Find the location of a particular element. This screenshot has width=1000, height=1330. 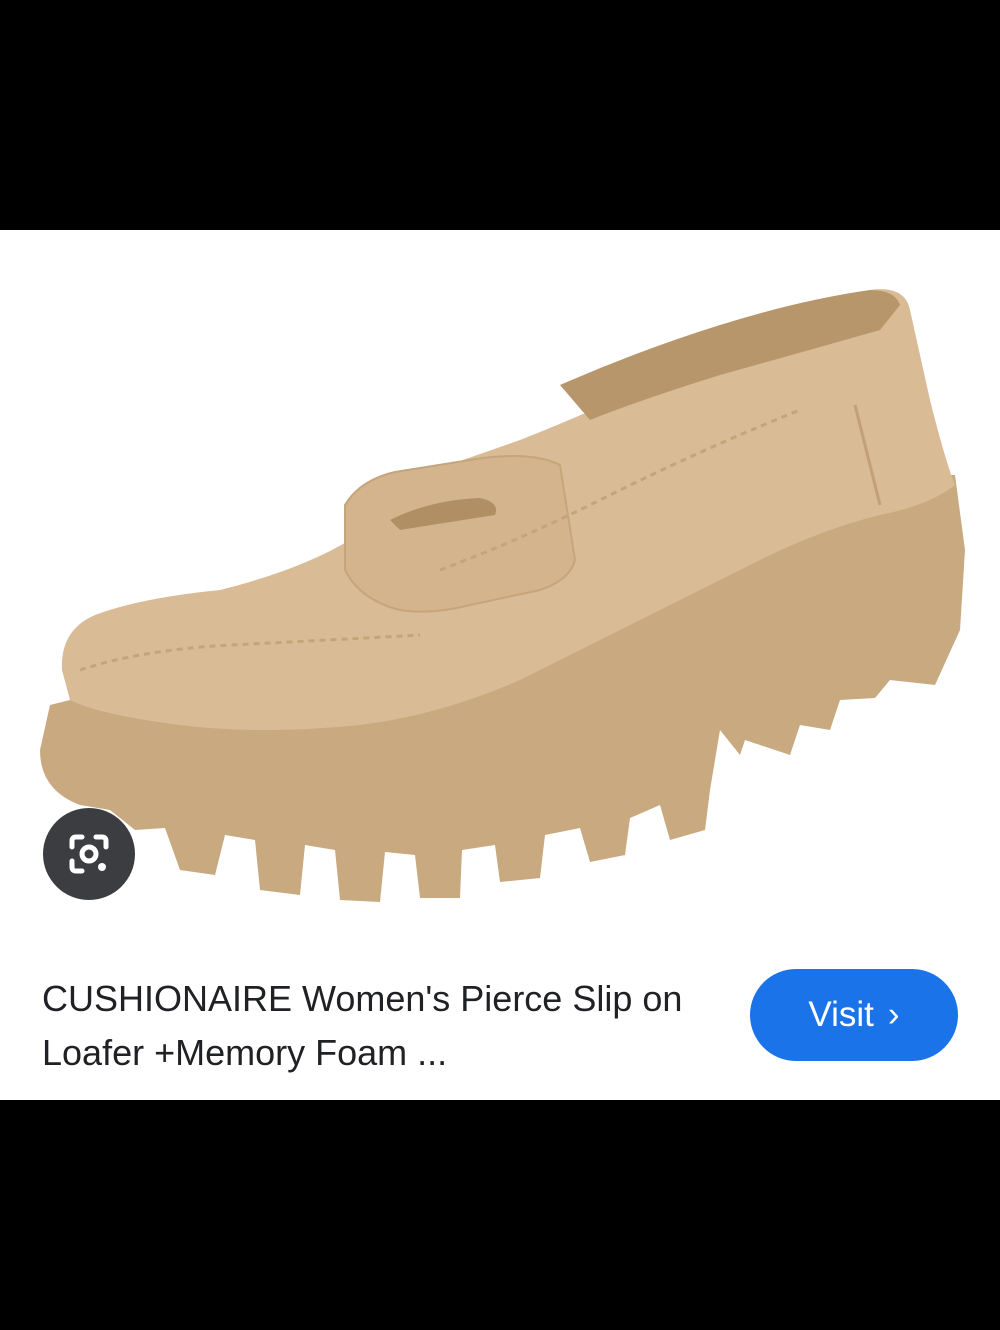

google-lens-button is located at coordinates (89, 854).